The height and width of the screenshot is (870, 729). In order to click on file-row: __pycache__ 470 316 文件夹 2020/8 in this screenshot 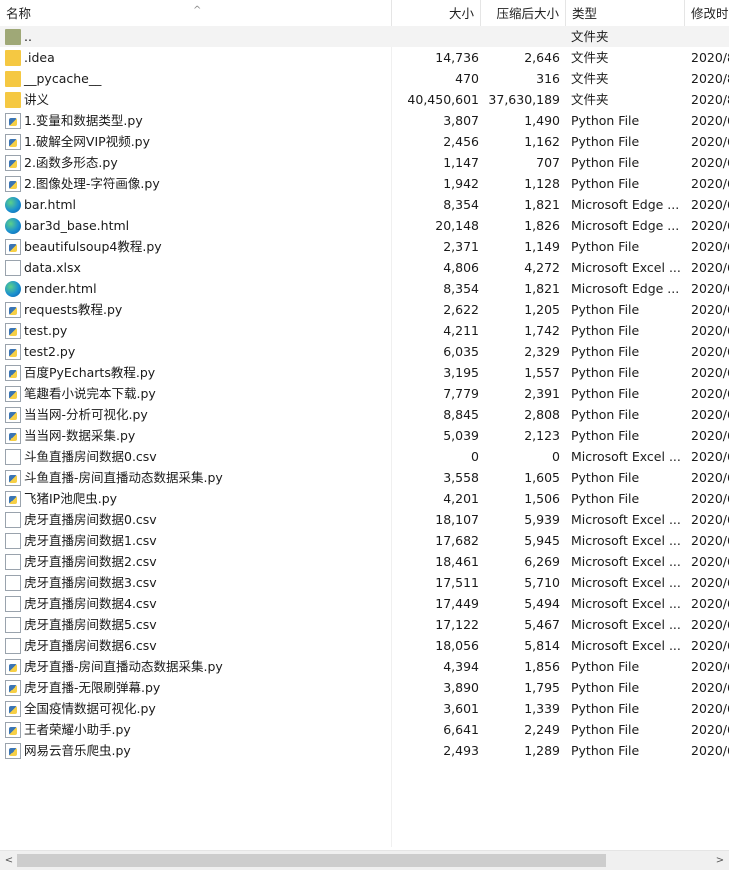, I will do `click(364, 78)`.